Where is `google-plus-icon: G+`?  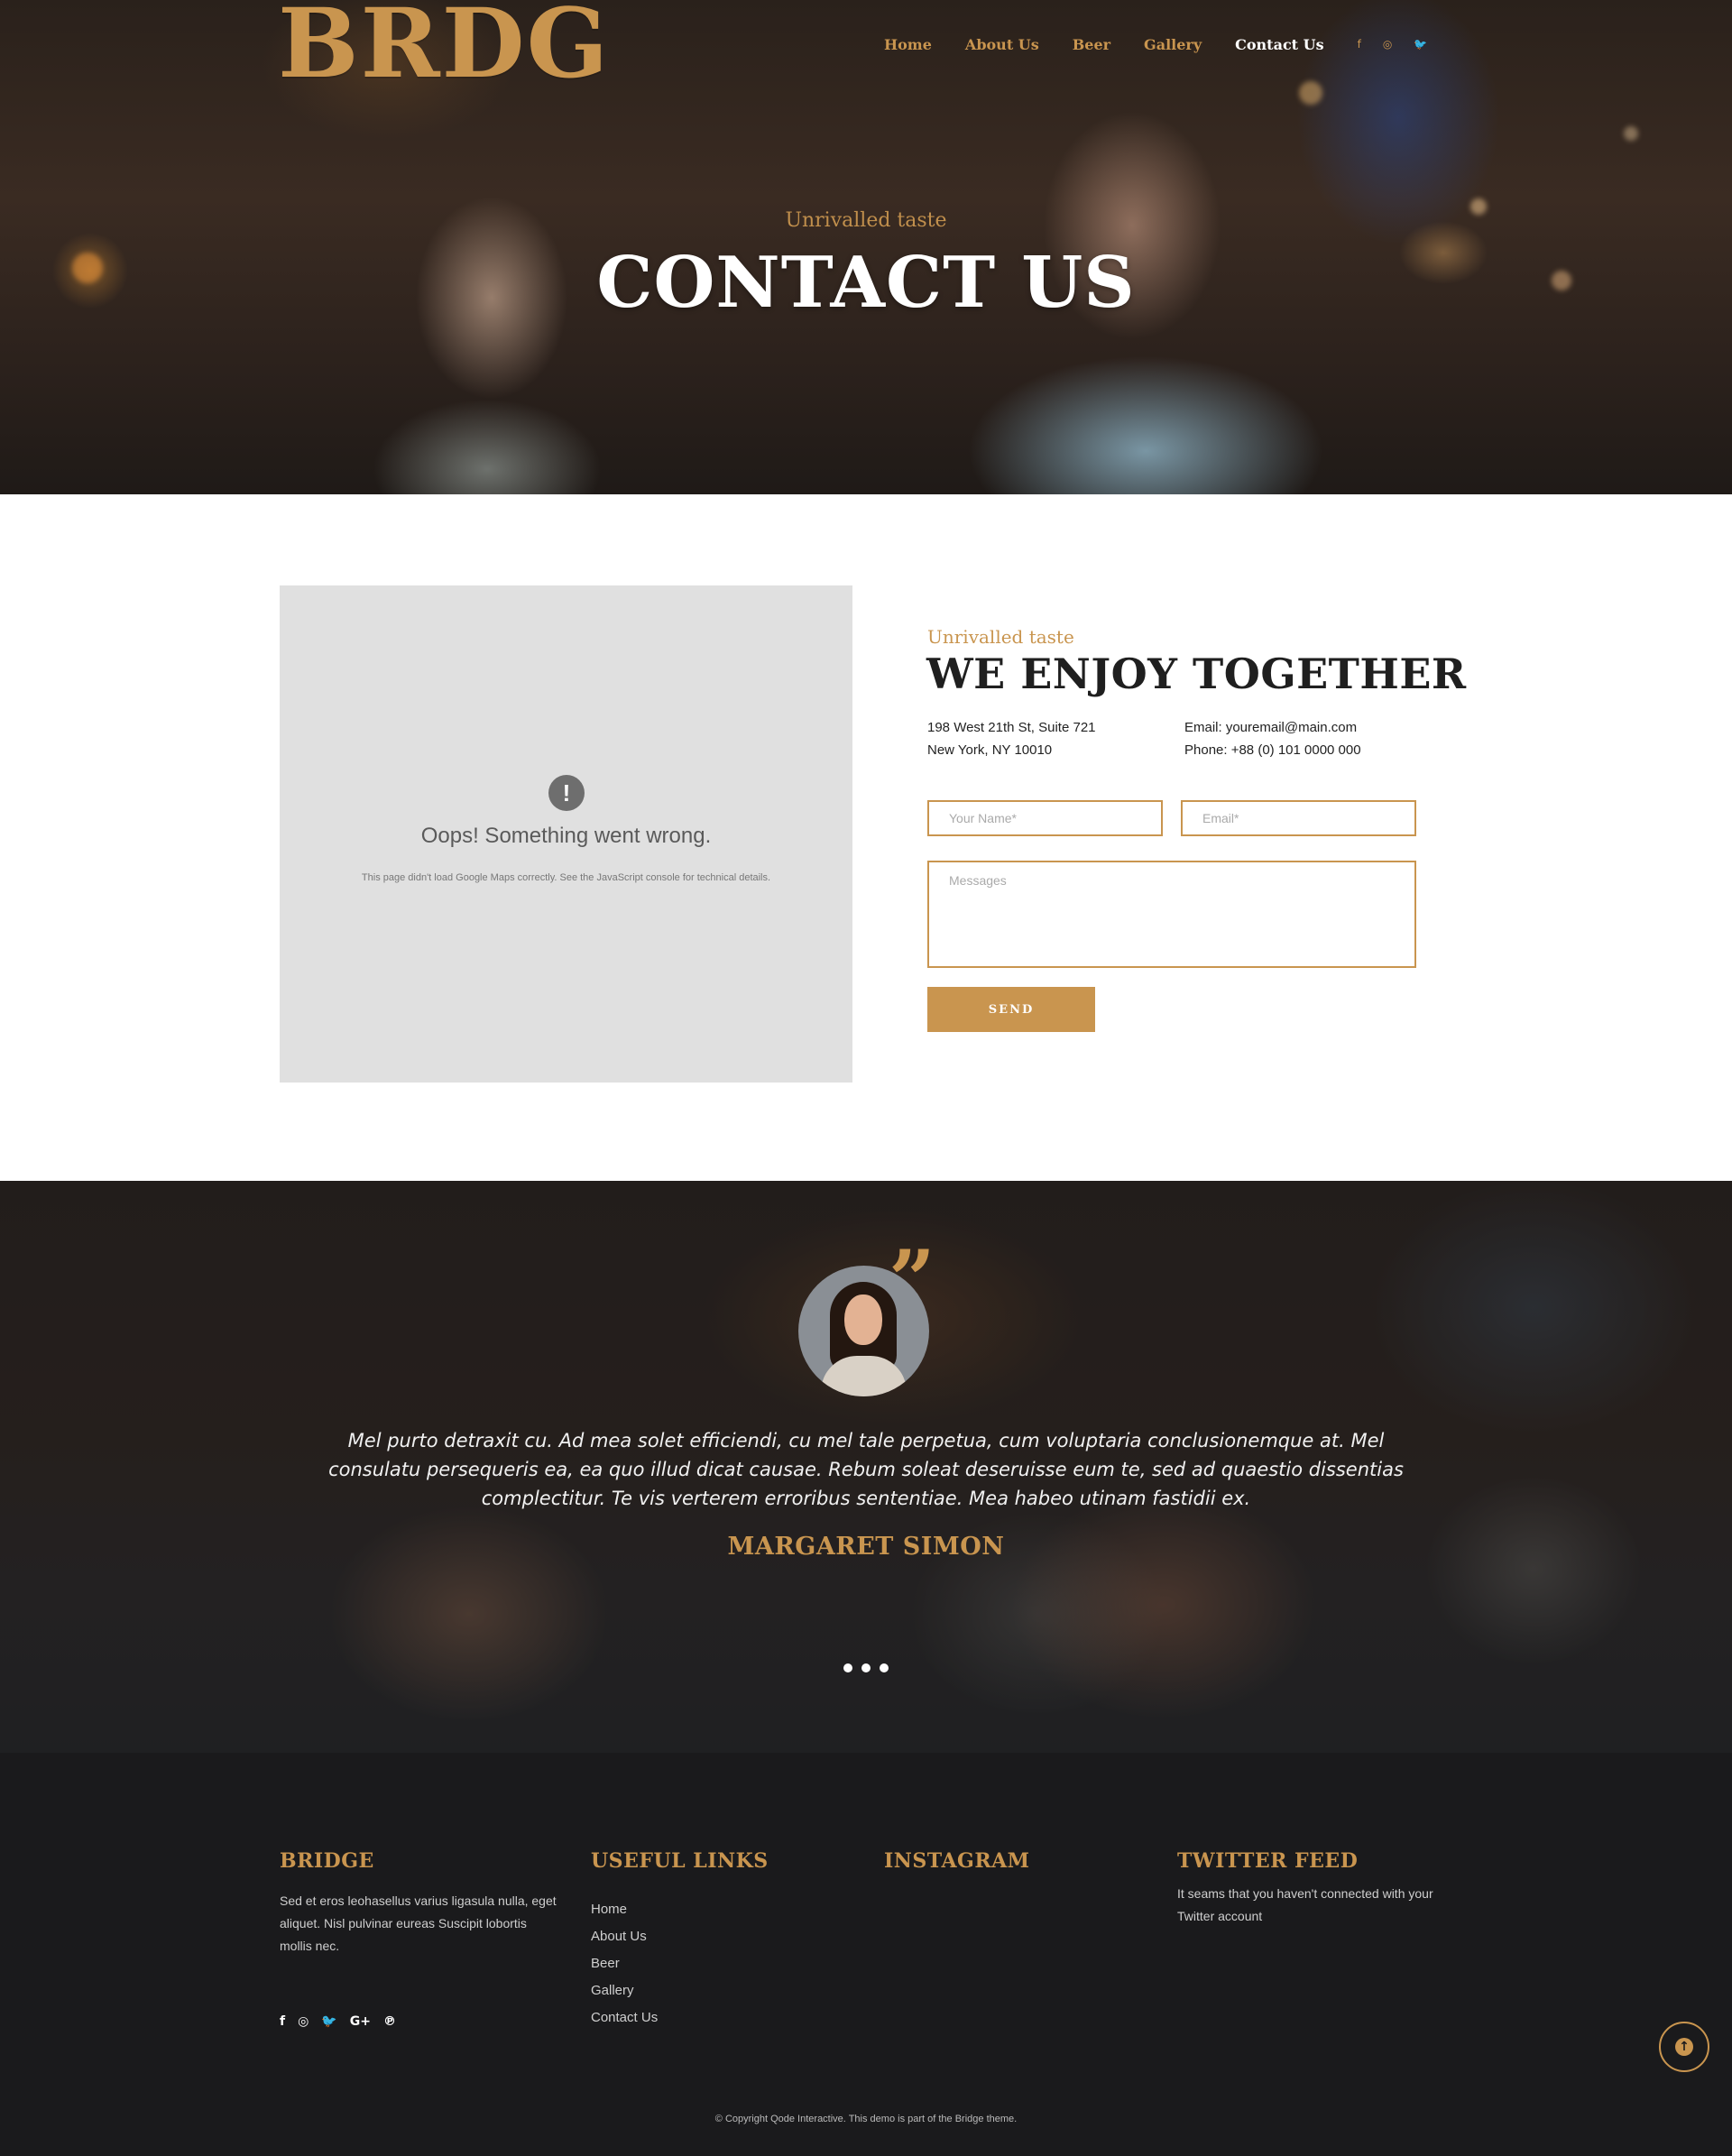
google-plus-icon: G+ is located at coordinates (360, 2021).